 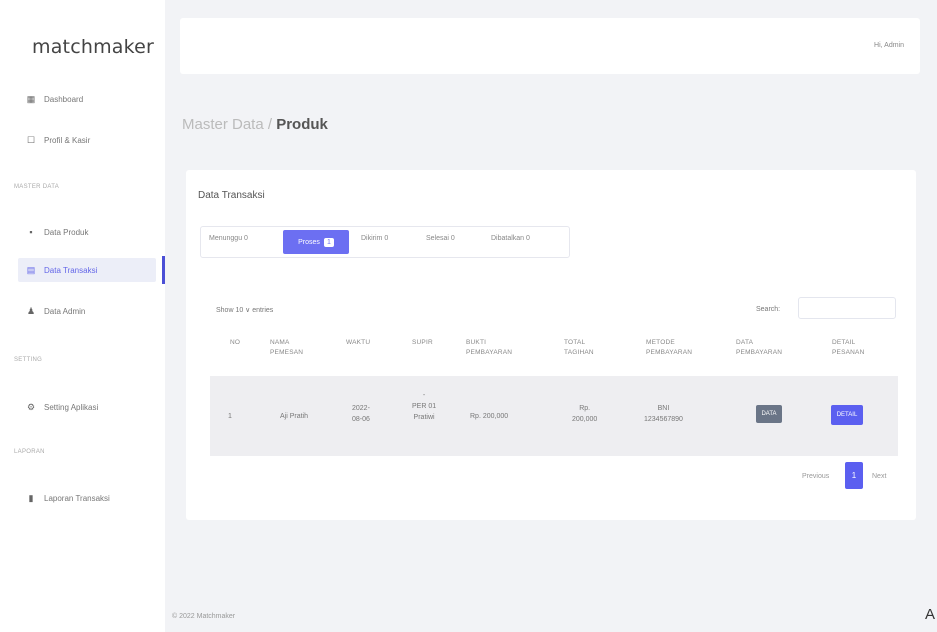 I want to click on sidebar-item-data-produk: ▪ Data Produk, so click(x=93, y=232).